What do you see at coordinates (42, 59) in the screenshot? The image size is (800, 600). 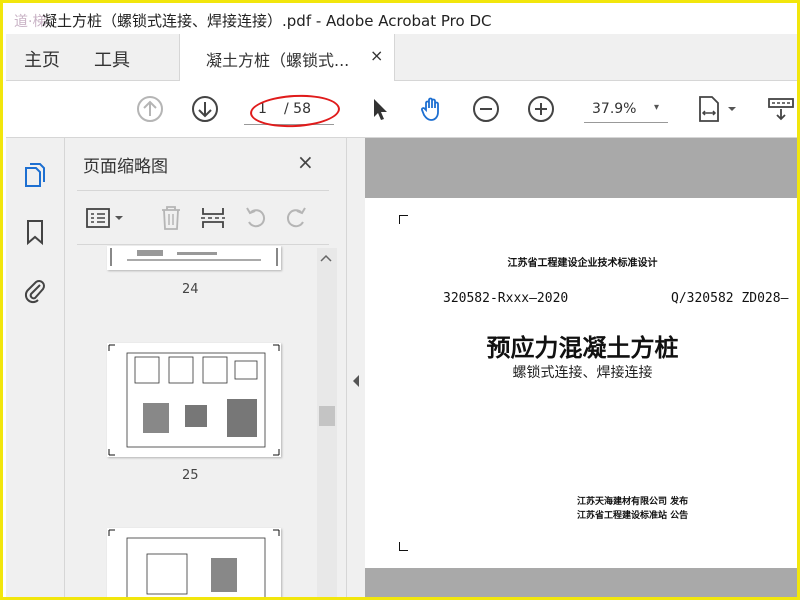 I see `tab-home: 主页` at bounding box center [42, 59].